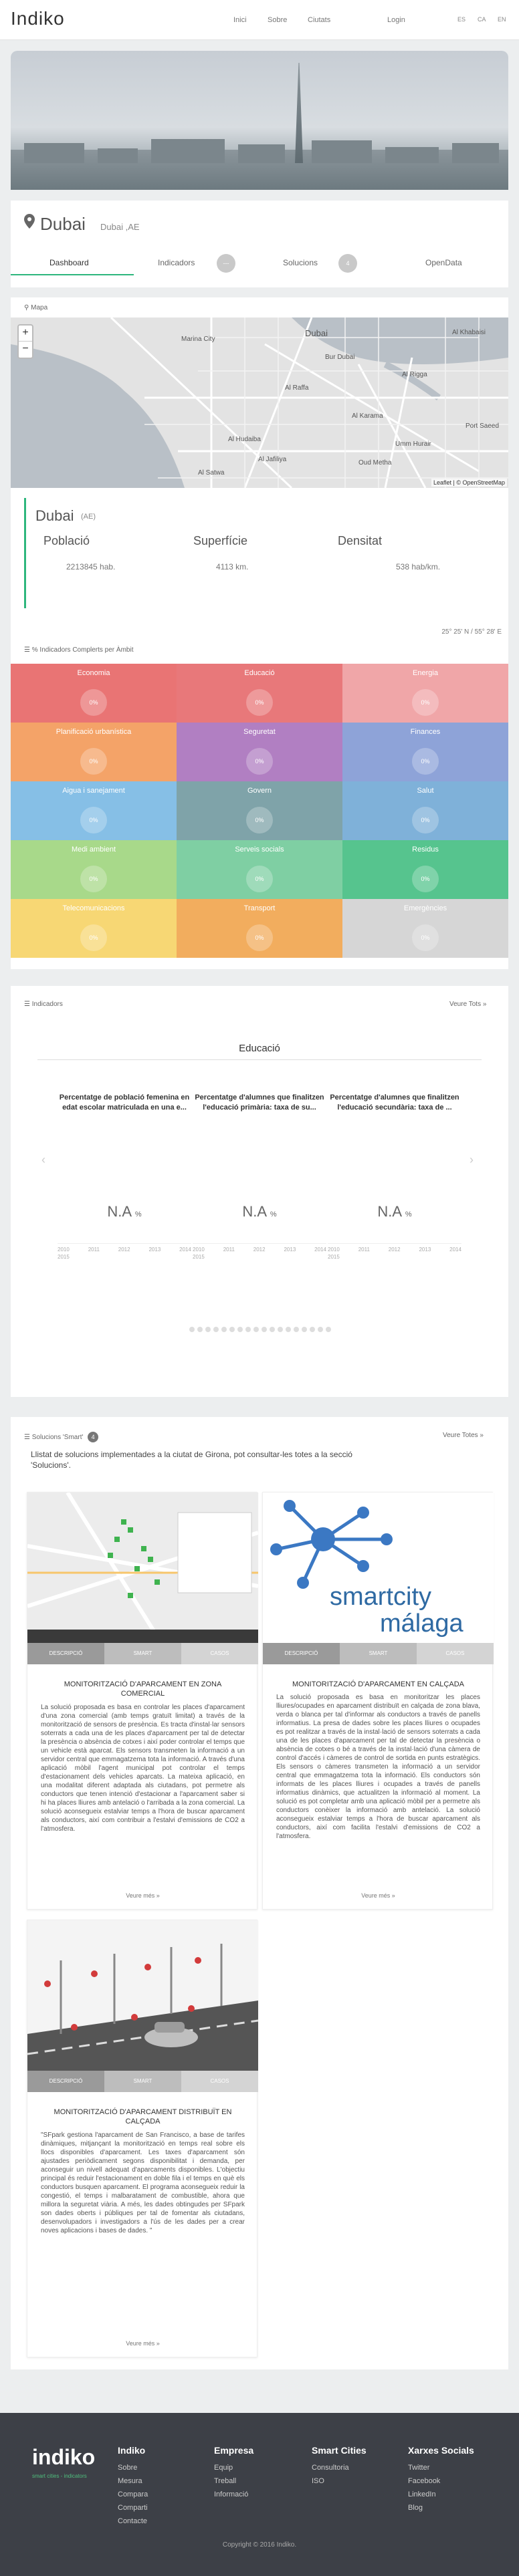  What do you see at coordinates (124, 1211) in the screenshot?
I see `indicator-value: N.A %` at bounding box center [124, 1211].